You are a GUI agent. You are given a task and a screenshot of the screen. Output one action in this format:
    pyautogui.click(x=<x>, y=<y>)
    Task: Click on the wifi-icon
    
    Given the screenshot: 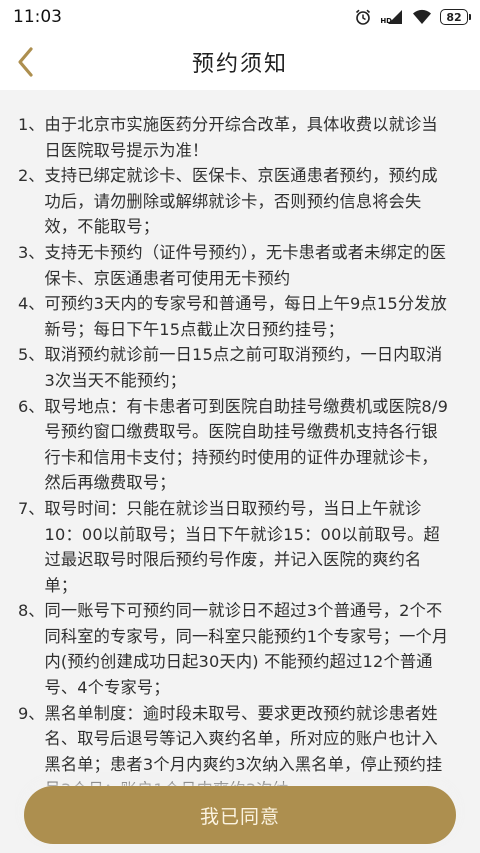 What is the action you would take?
    pyautogui.click(x=422, y=17)
    